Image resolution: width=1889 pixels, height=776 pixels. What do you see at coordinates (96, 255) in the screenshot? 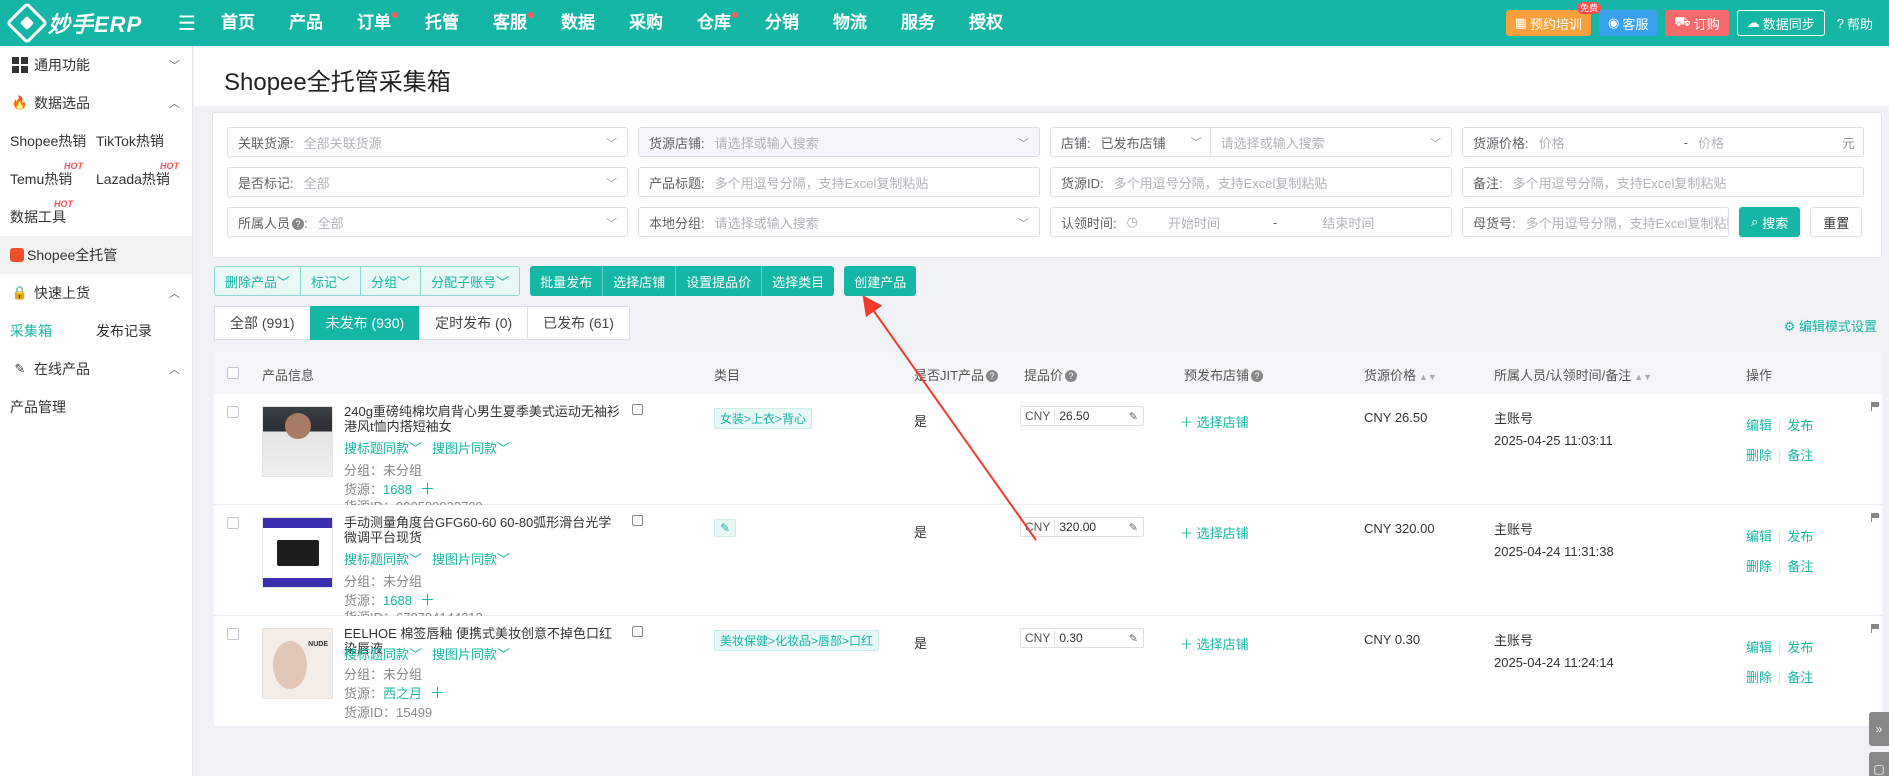
I see `sidebar-item-shopee-hosting: Shopee全托管` at bounding box center [96, 255].